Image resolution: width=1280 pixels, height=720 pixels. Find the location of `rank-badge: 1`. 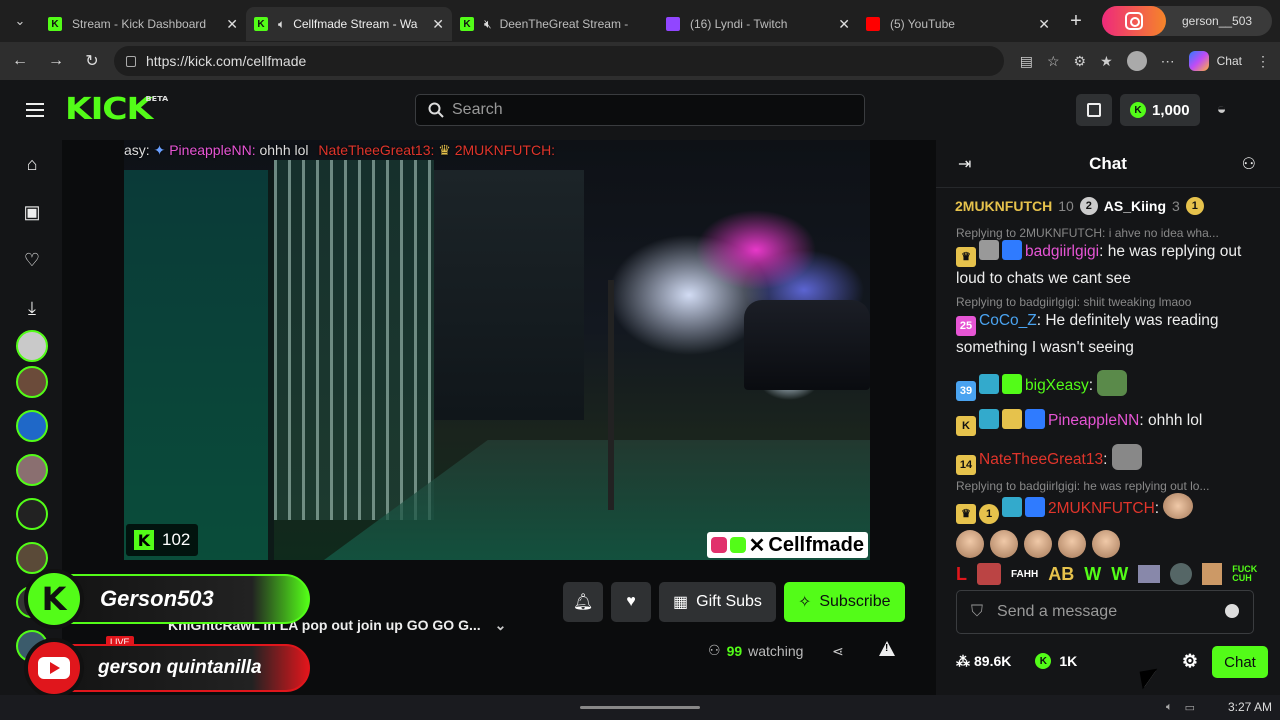

rank-badge: 1 is located at coordinates (1194, 206).